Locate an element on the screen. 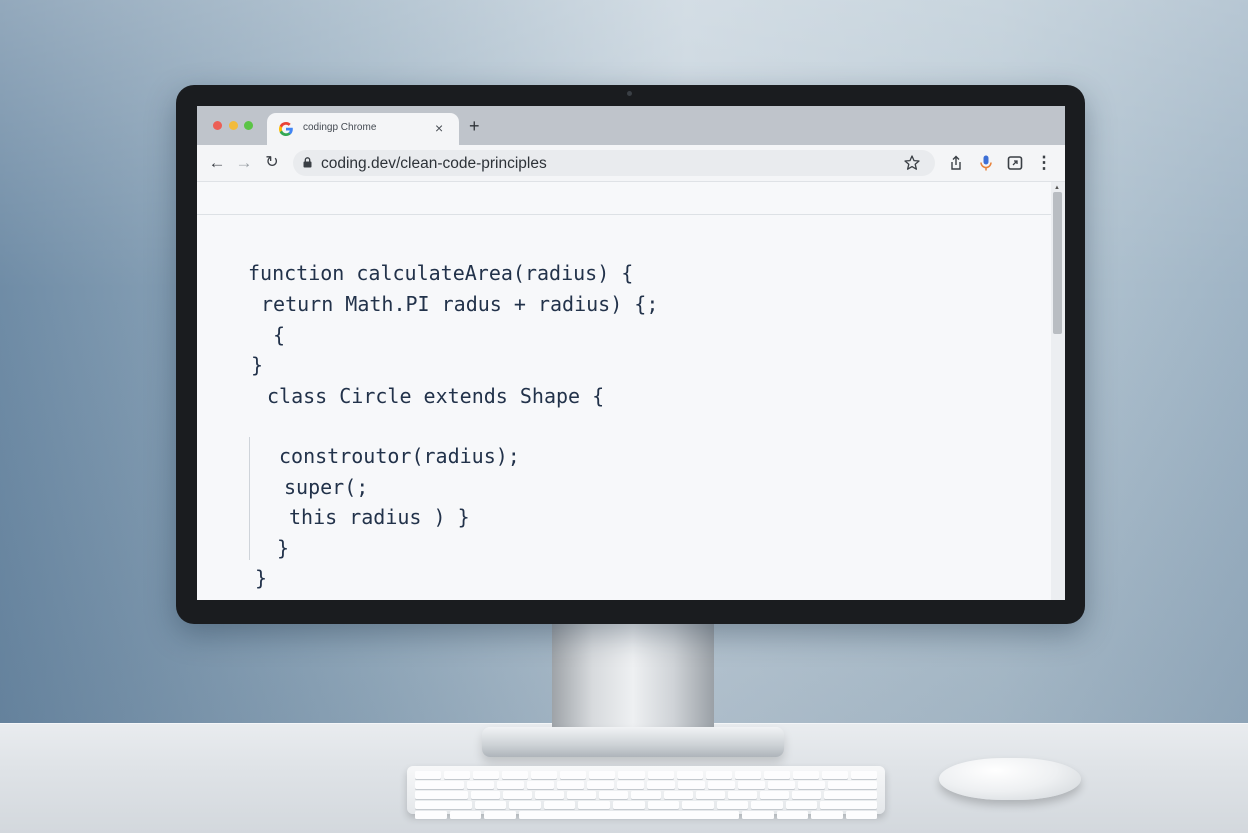 The width and height of the screenshot is (1248, 833). share-icon is located at coordinates (956, 163).